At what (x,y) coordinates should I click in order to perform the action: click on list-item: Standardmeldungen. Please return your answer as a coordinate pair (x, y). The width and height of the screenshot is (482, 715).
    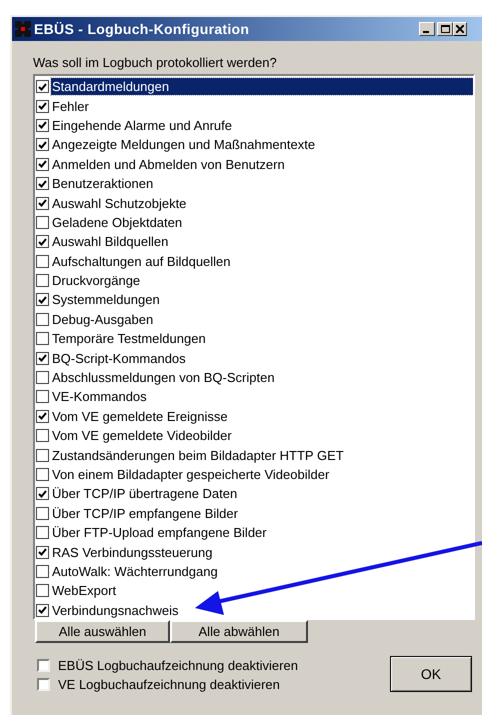
    Looking at the image, I should click on (262, 87).